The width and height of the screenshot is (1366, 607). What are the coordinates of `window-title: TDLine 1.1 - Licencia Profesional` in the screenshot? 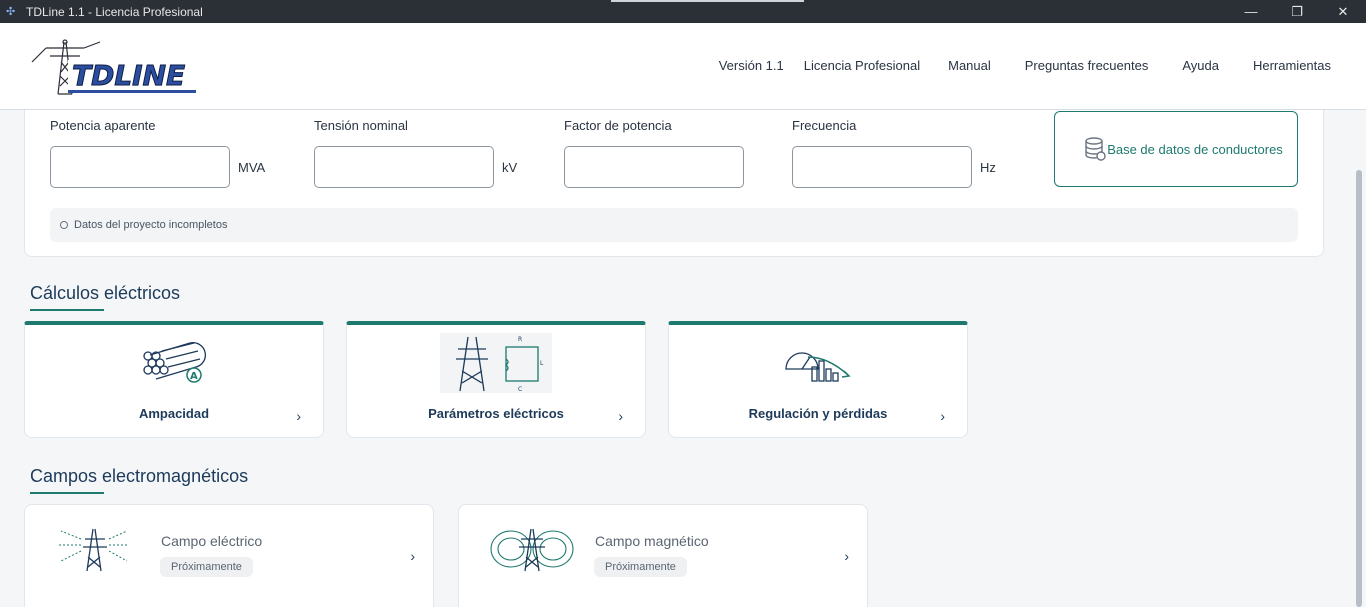 It's located at (114, 11).